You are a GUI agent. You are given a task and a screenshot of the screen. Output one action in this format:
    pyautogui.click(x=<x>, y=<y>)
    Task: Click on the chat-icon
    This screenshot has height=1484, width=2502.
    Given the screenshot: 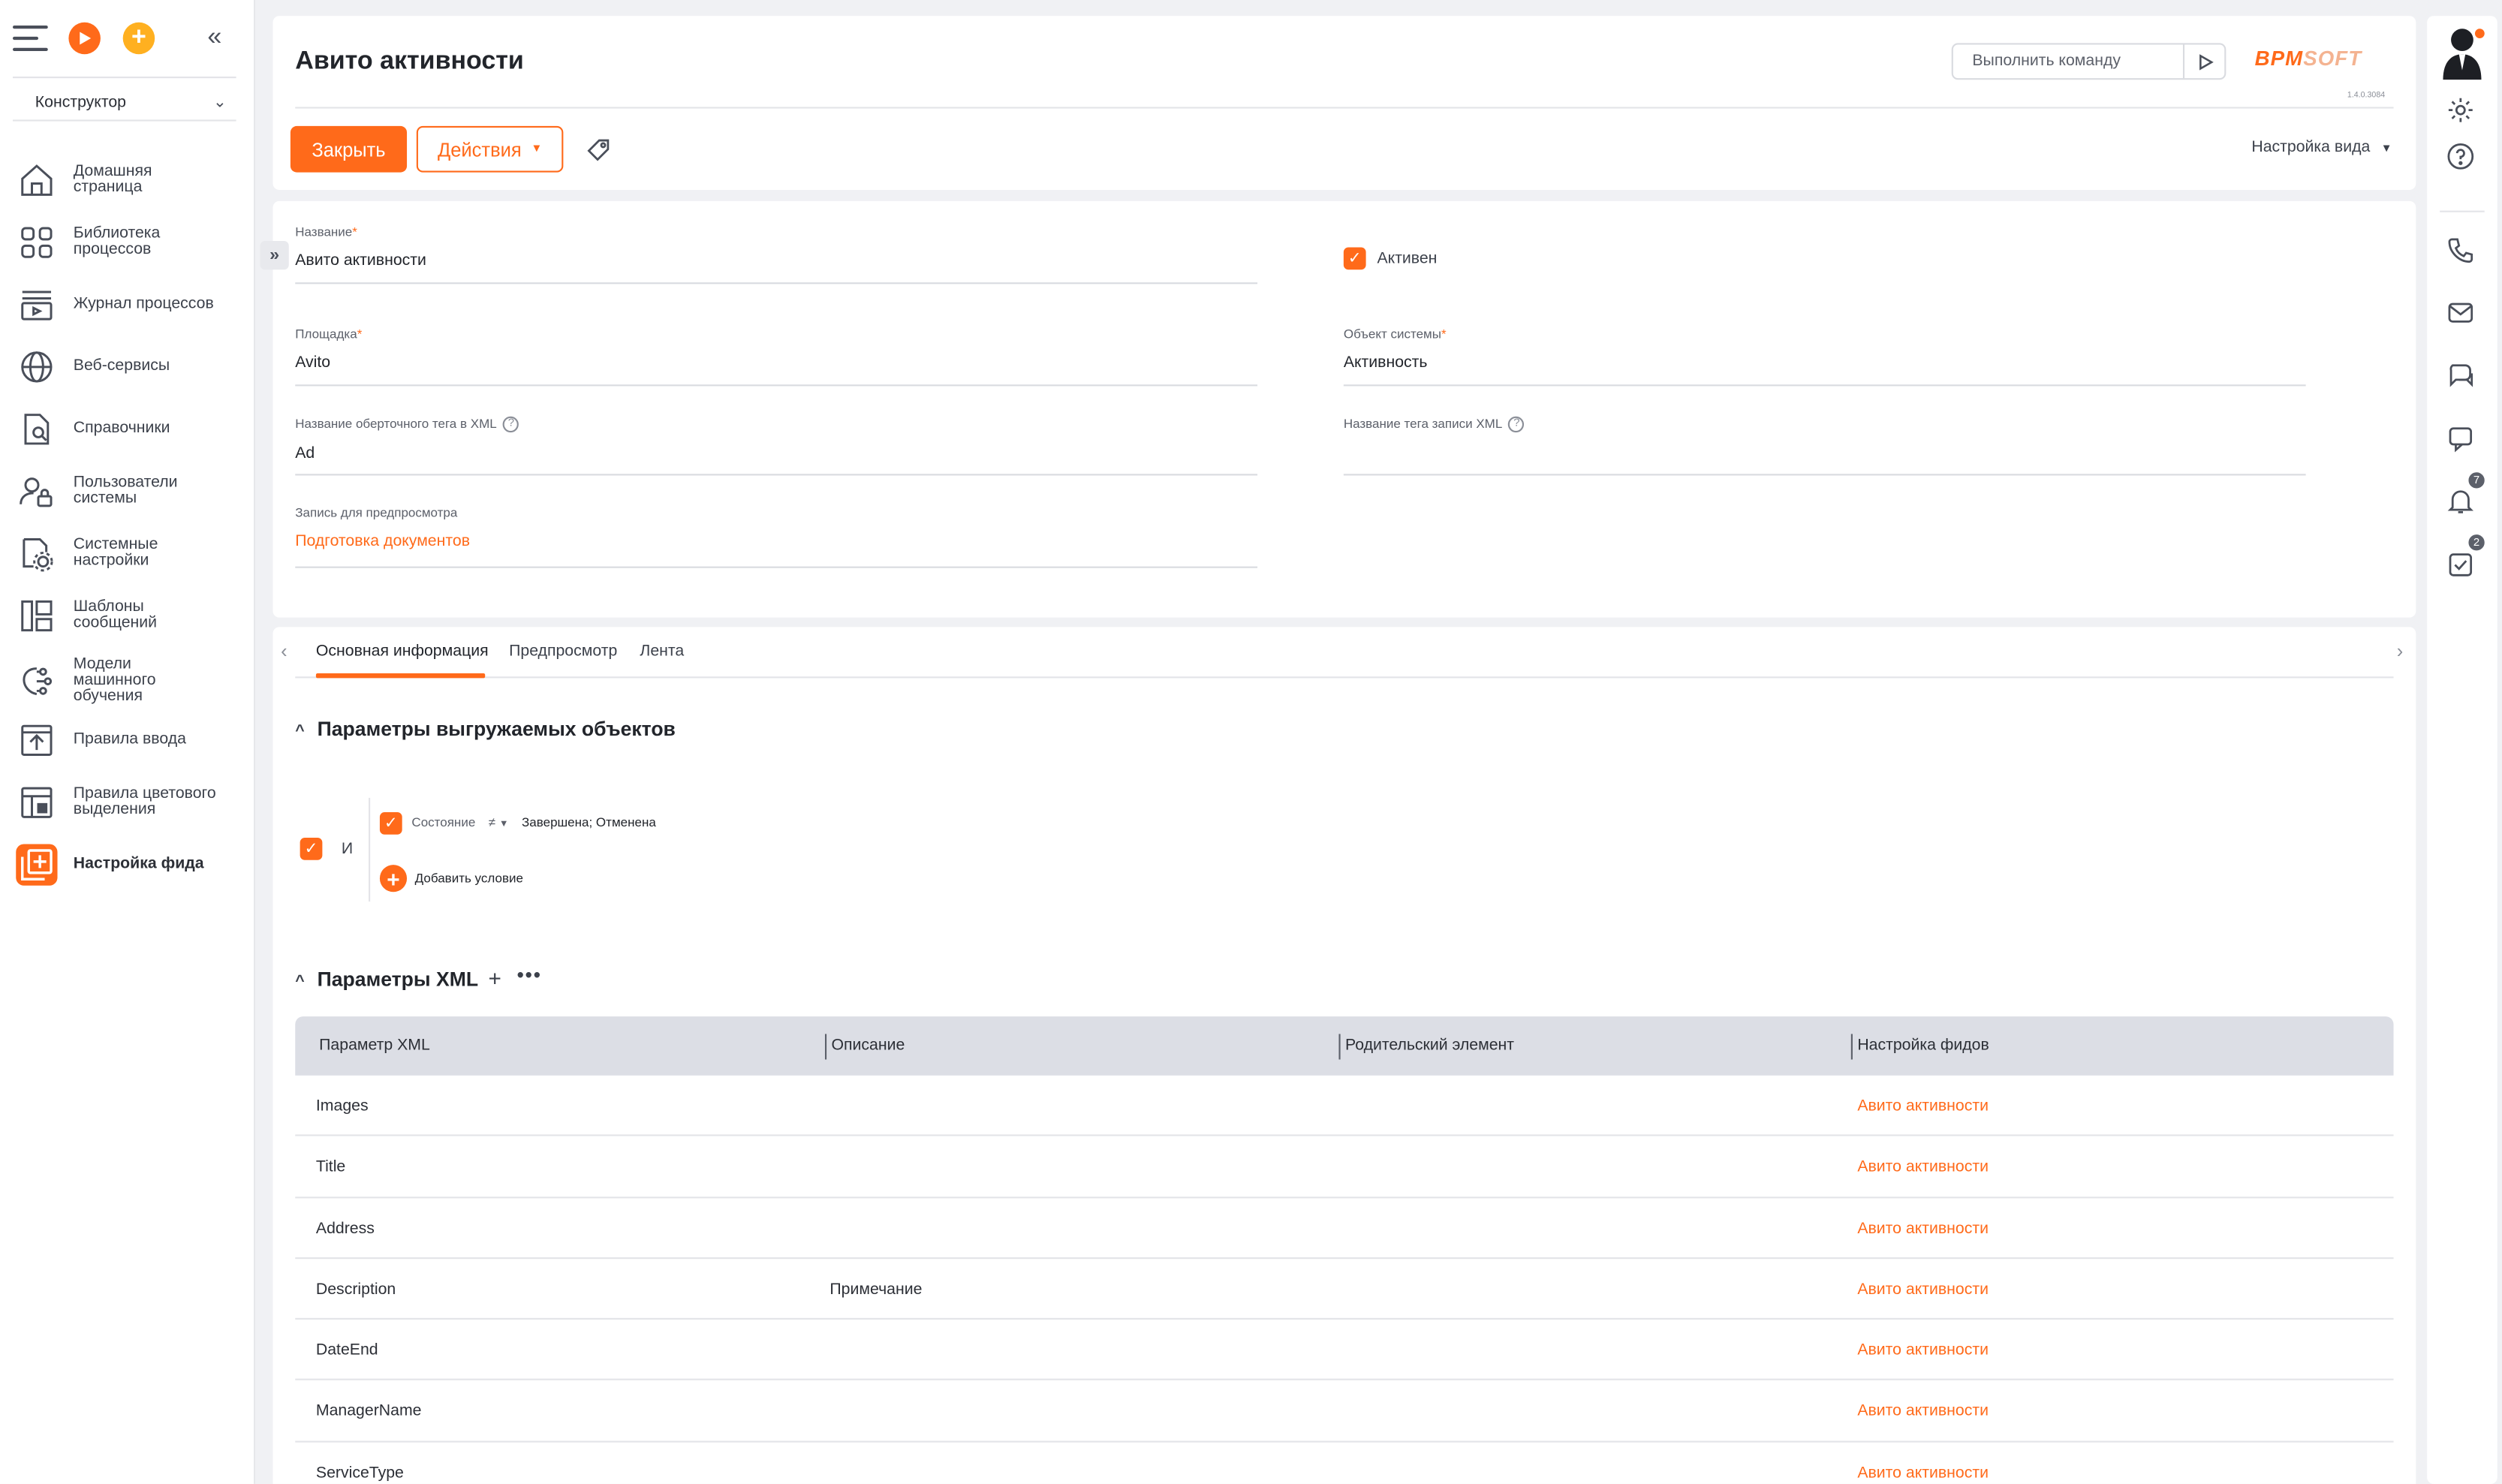 What is the action you would take?
    pyautogui.click(x=2460, y=374)
    